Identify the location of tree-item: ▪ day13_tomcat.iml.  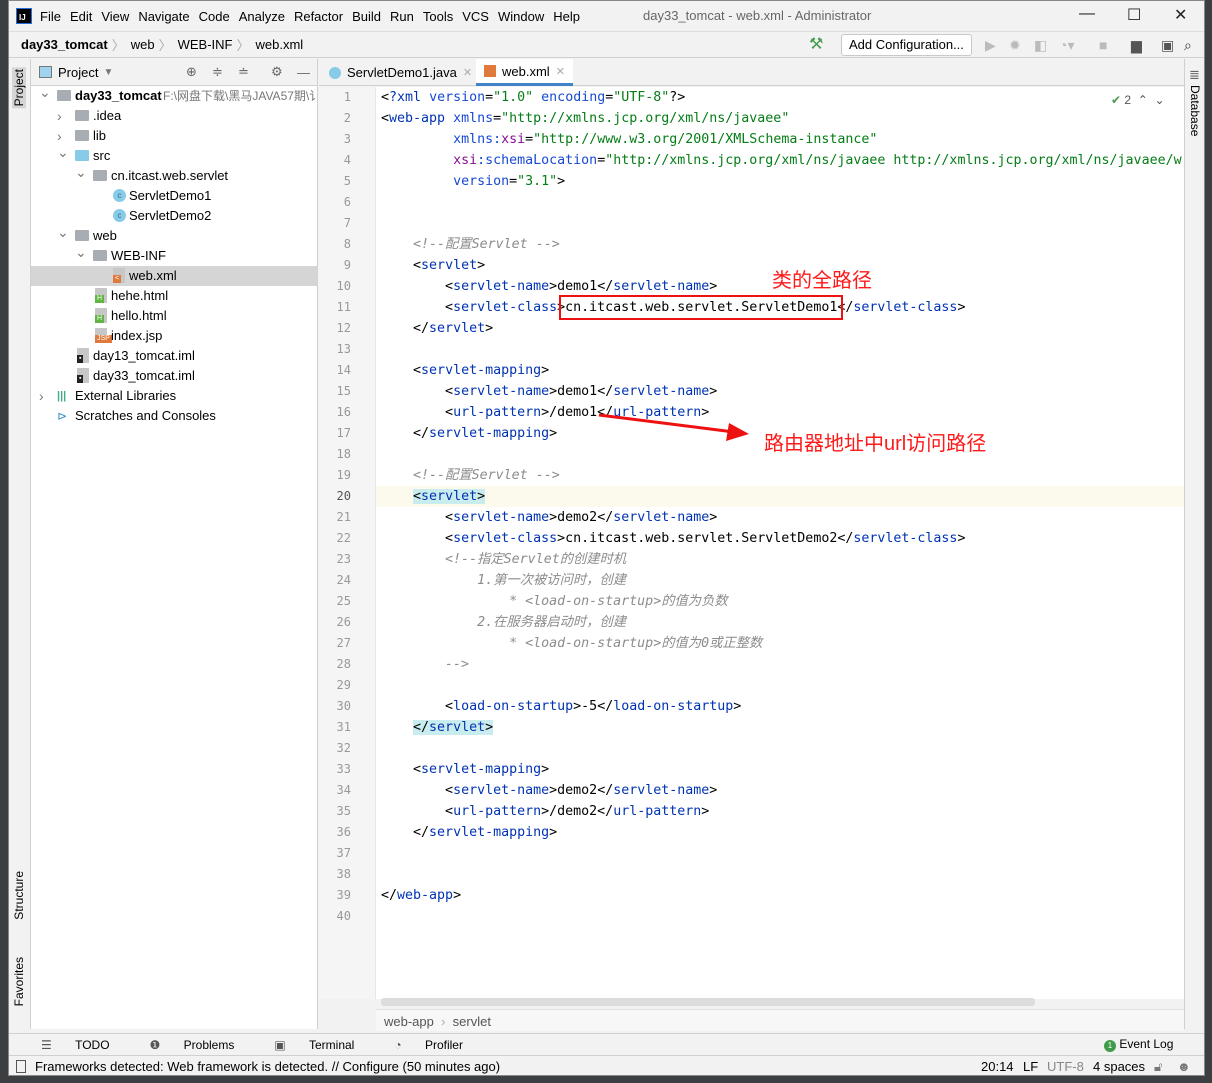
(174, 356).